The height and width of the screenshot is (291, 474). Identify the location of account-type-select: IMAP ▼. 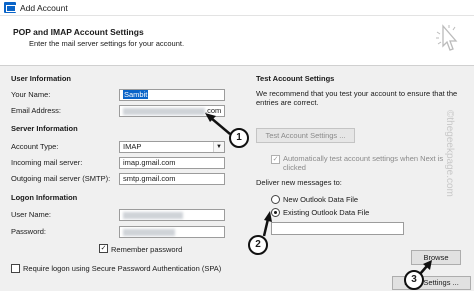
(172, 147).